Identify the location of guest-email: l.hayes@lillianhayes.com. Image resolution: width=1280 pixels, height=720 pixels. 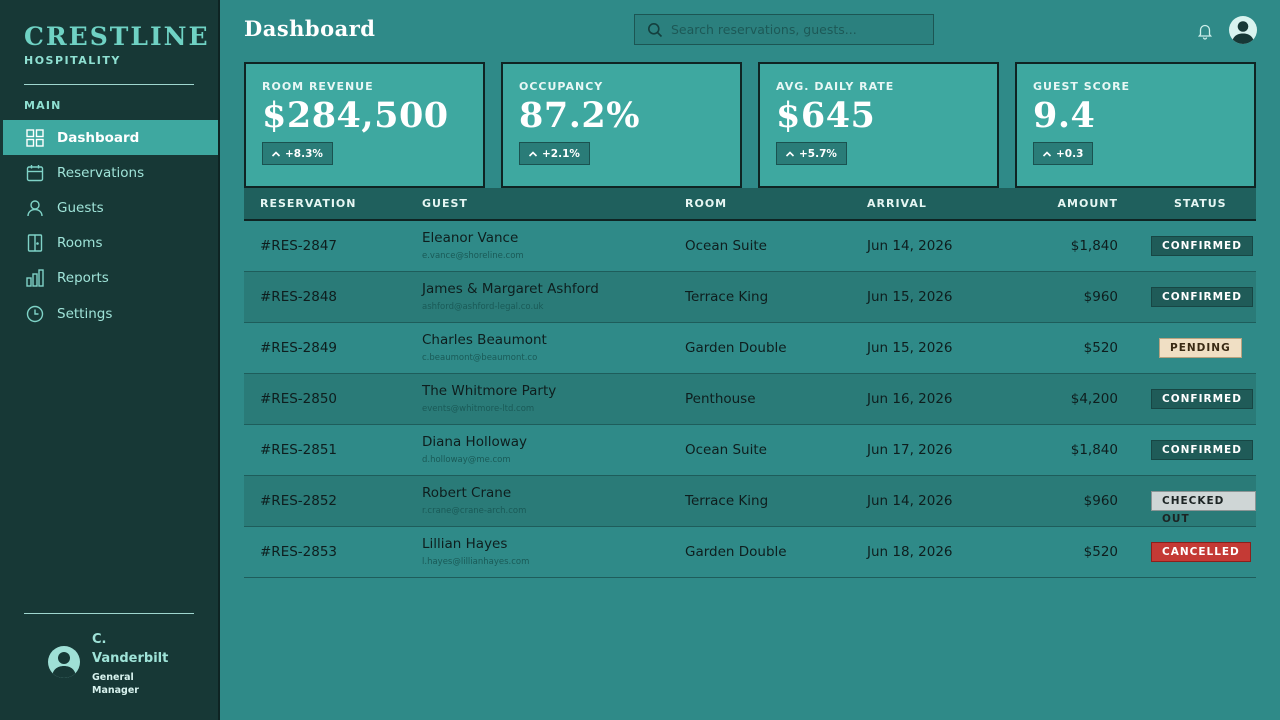
(476, 562).